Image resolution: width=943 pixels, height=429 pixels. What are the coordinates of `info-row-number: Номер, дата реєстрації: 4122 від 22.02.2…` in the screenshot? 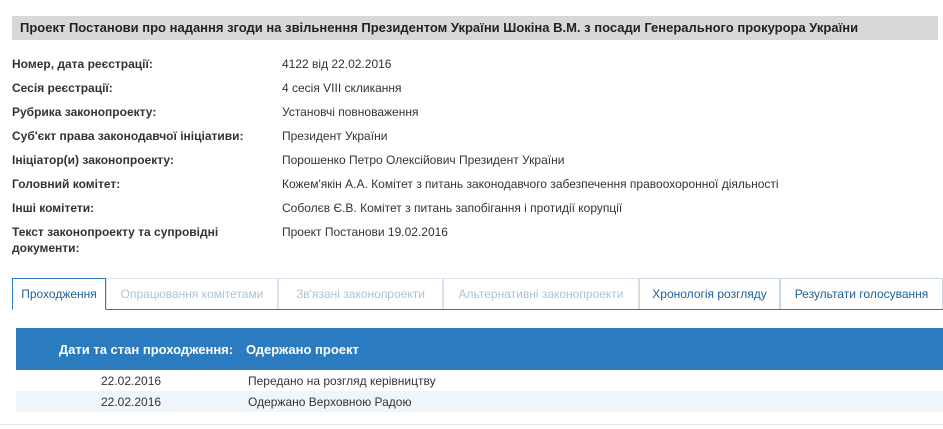 It's located at (472, 64).